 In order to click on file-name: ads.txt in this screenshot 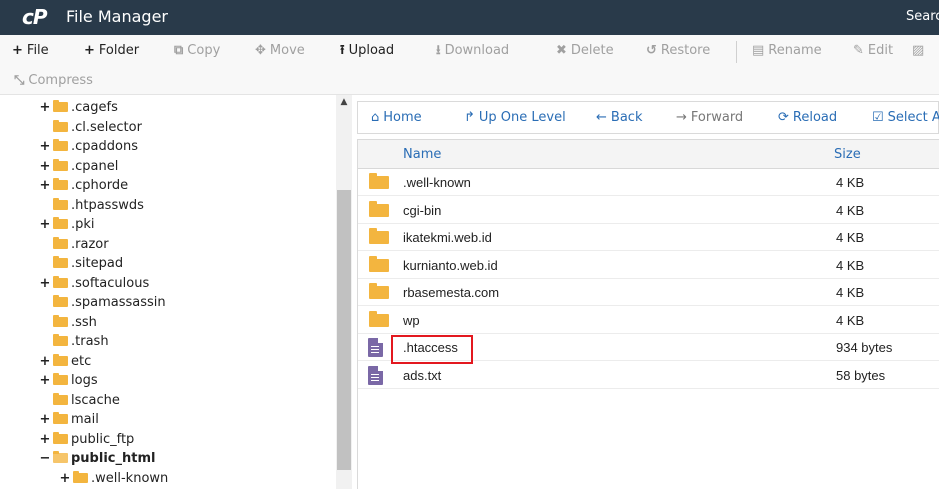, I will do `click(422, 375)`.